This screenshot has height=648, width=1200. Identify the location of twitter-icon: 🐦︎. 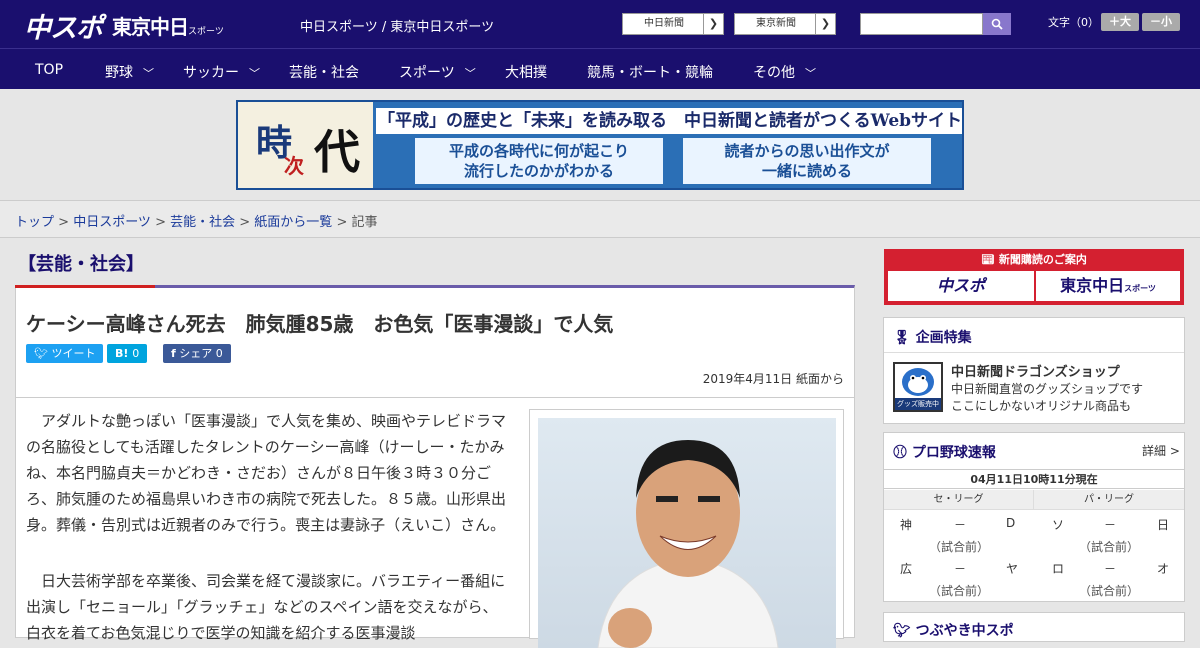
(41, 353).